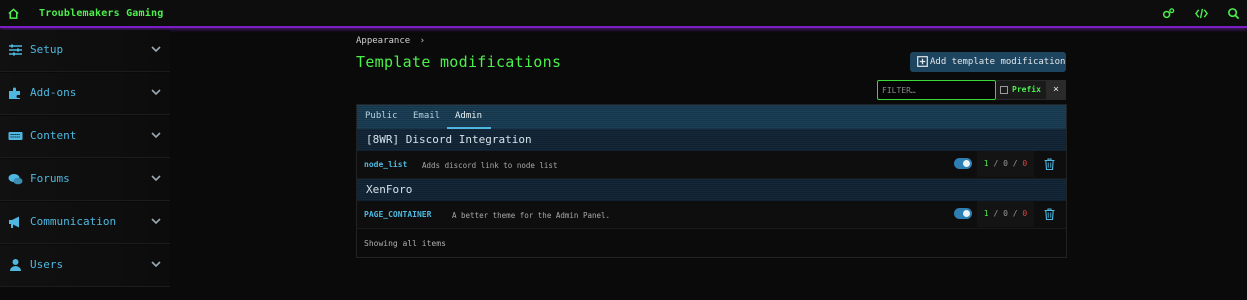  Describe the element at coordinates (490, 165) in the screenshot. I see `modification-description: Adds discord link to node list` at that location.